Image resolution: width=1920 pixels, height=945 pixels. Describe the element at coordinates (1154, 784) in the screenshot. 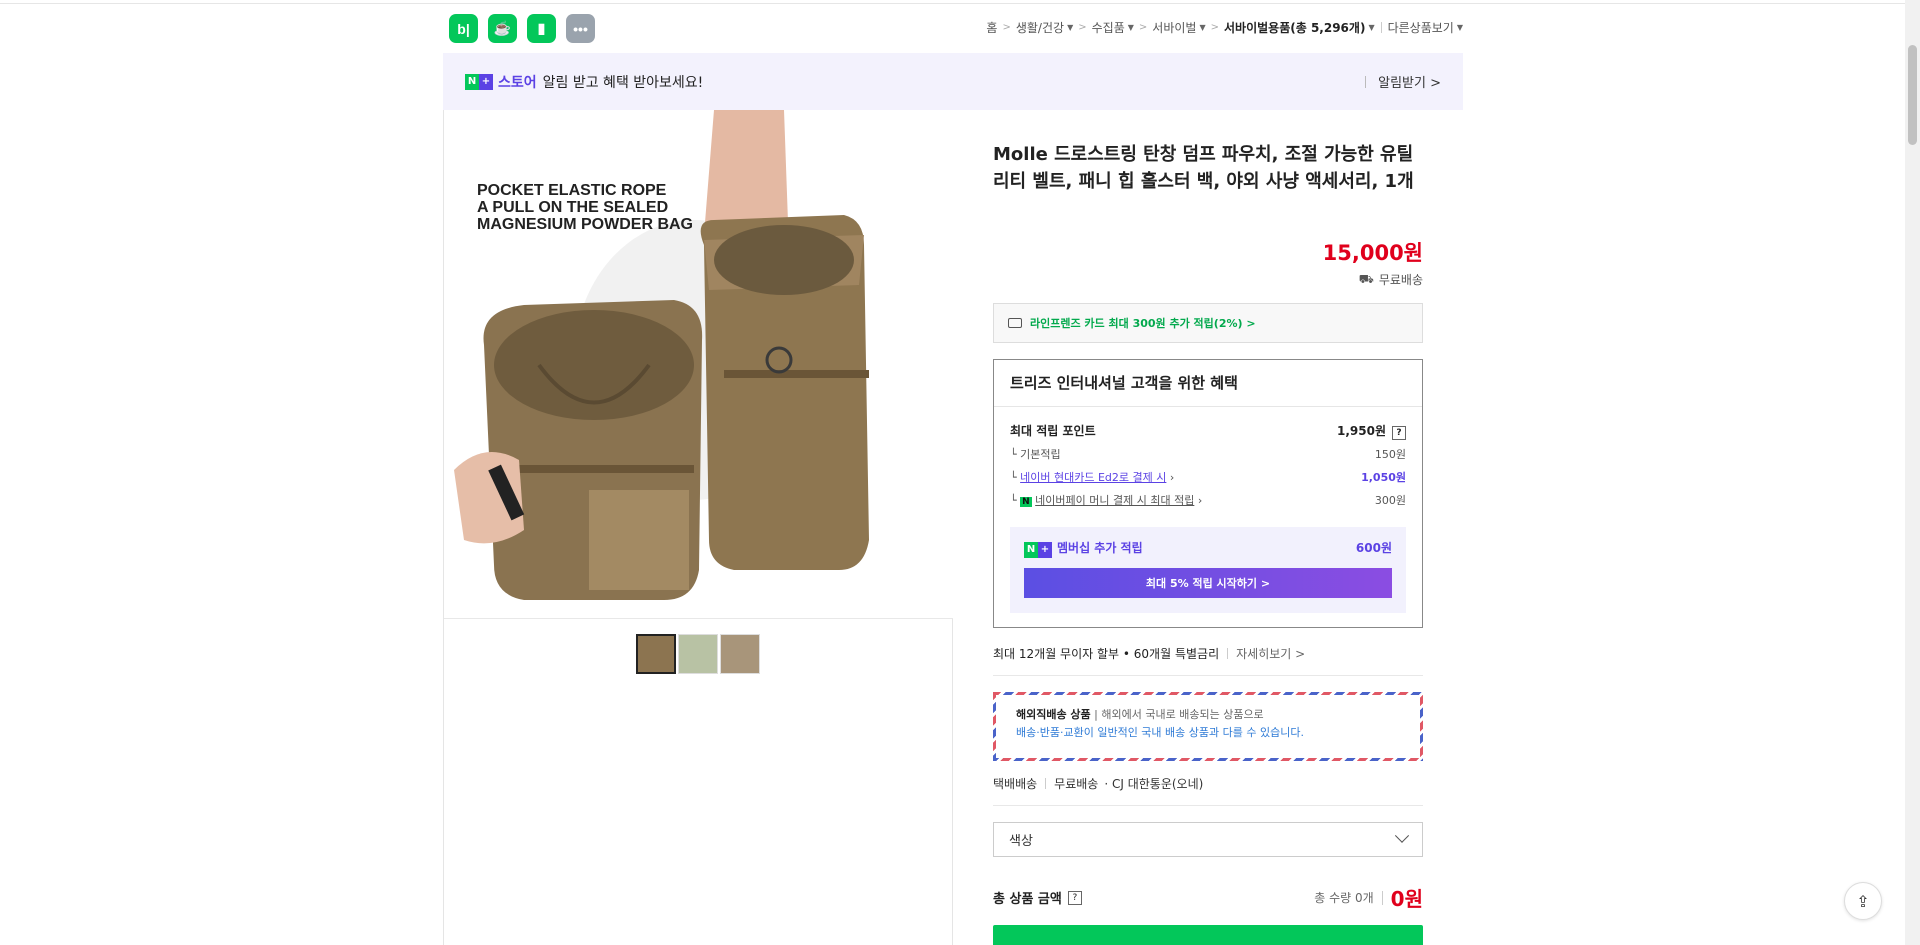

I see `delivery-carrier: · CJ 대한통운(오네)` at that location.